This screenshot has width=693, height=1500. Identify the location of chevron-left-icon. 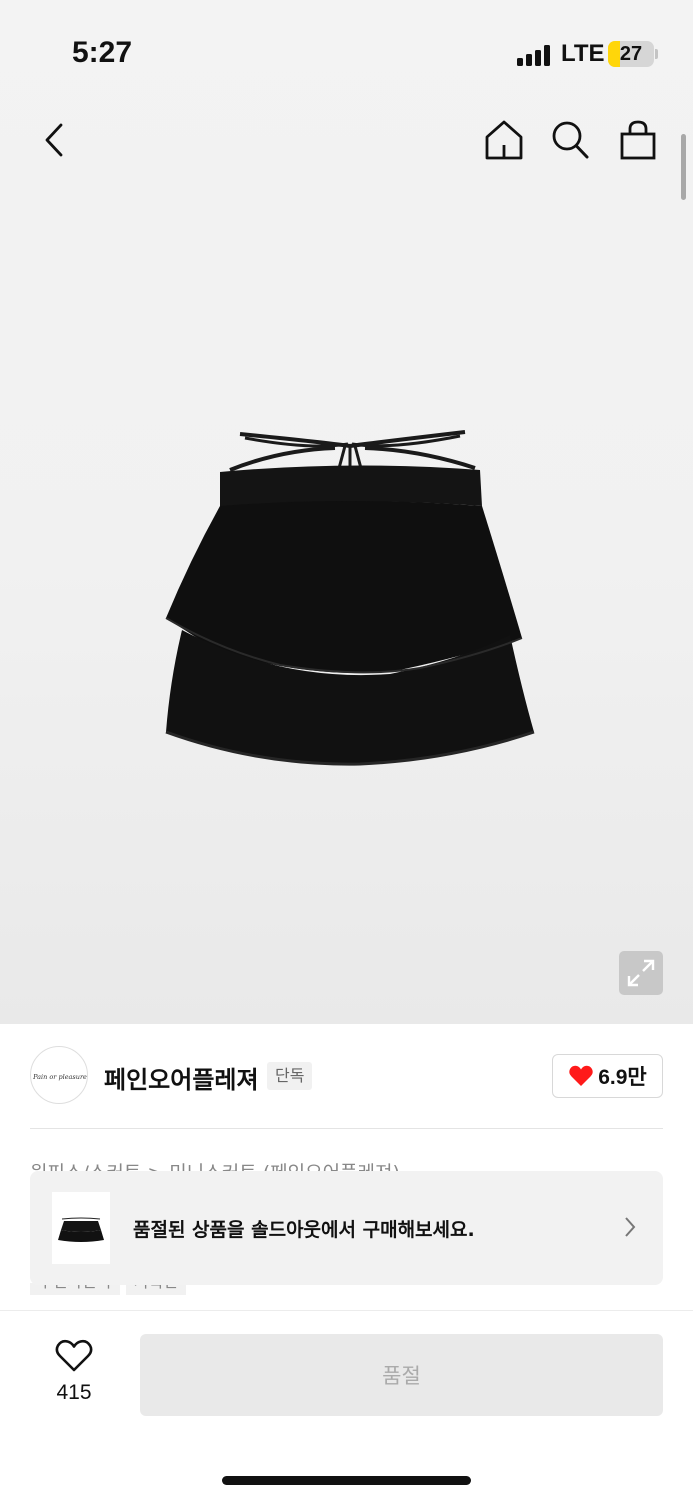
(54, 140).